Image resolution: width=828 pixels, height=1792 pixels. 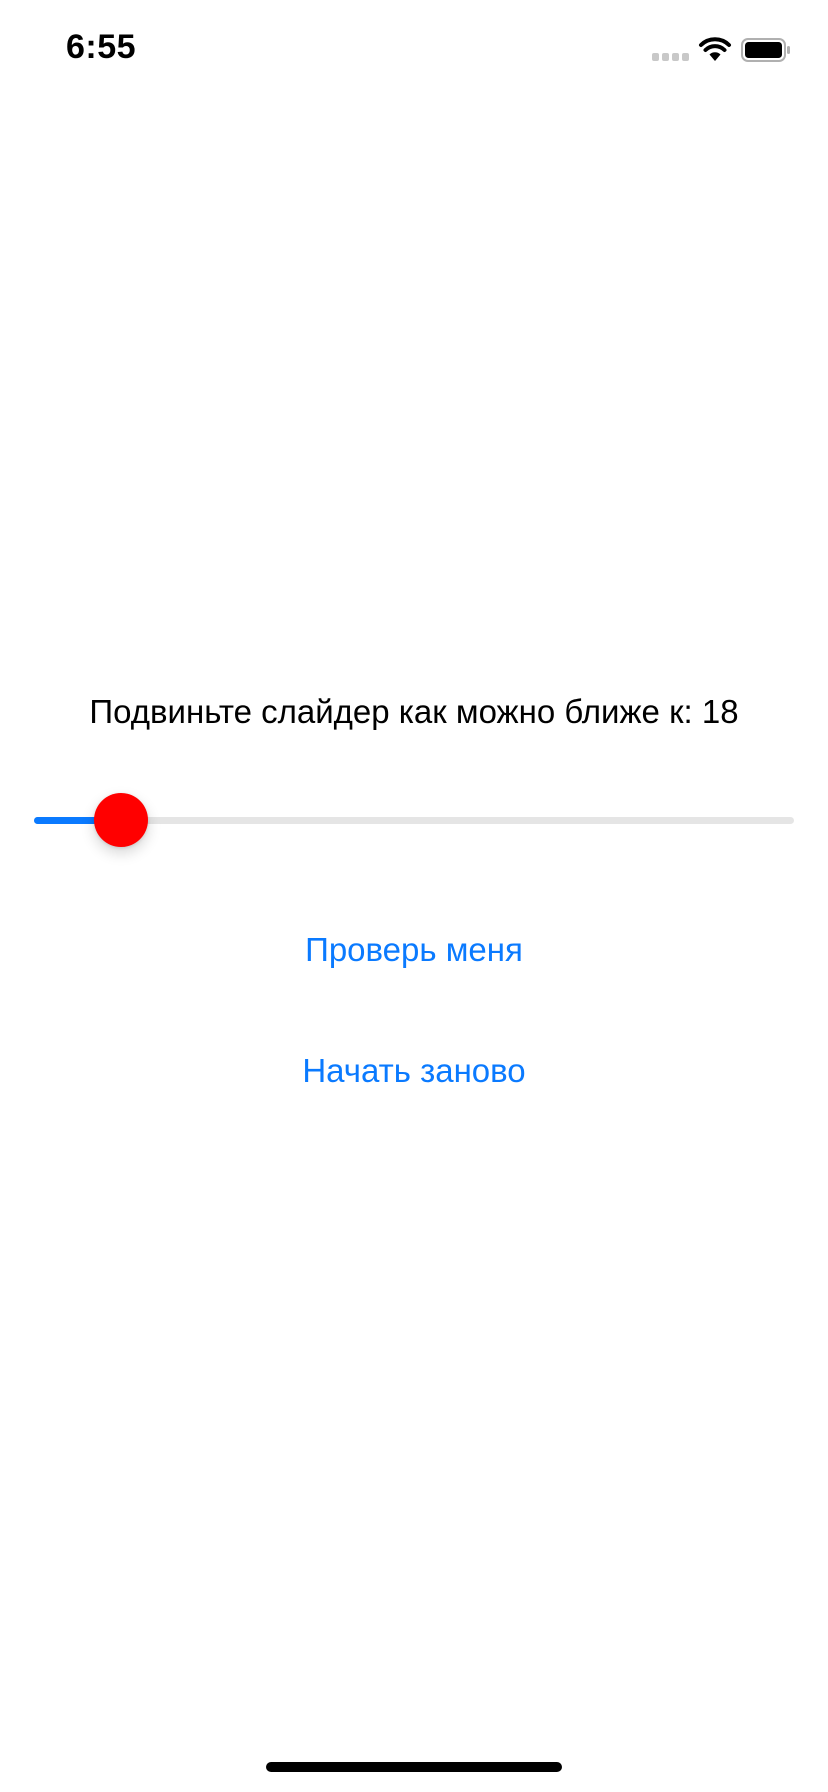 I want to click on value-slider, so click(x=414, y=820).